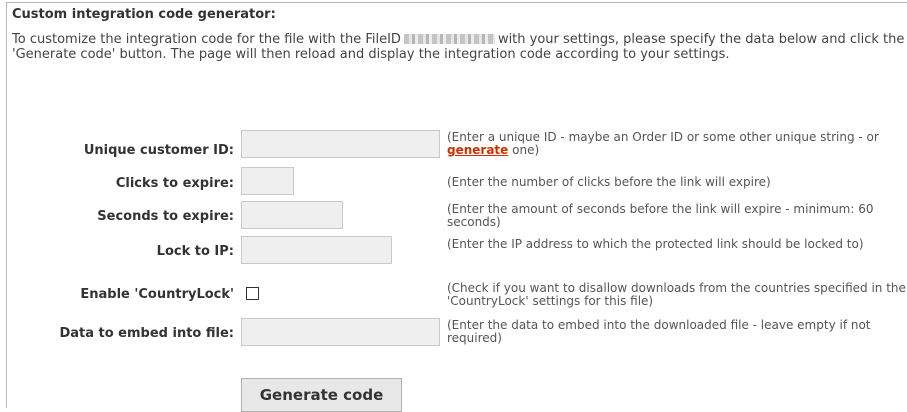 The image size is (907, 412). What do you see at coordinates (321, 395) in the screenshot?
I see `generate-code-button: Generate code` at bounding box center [321, 395].